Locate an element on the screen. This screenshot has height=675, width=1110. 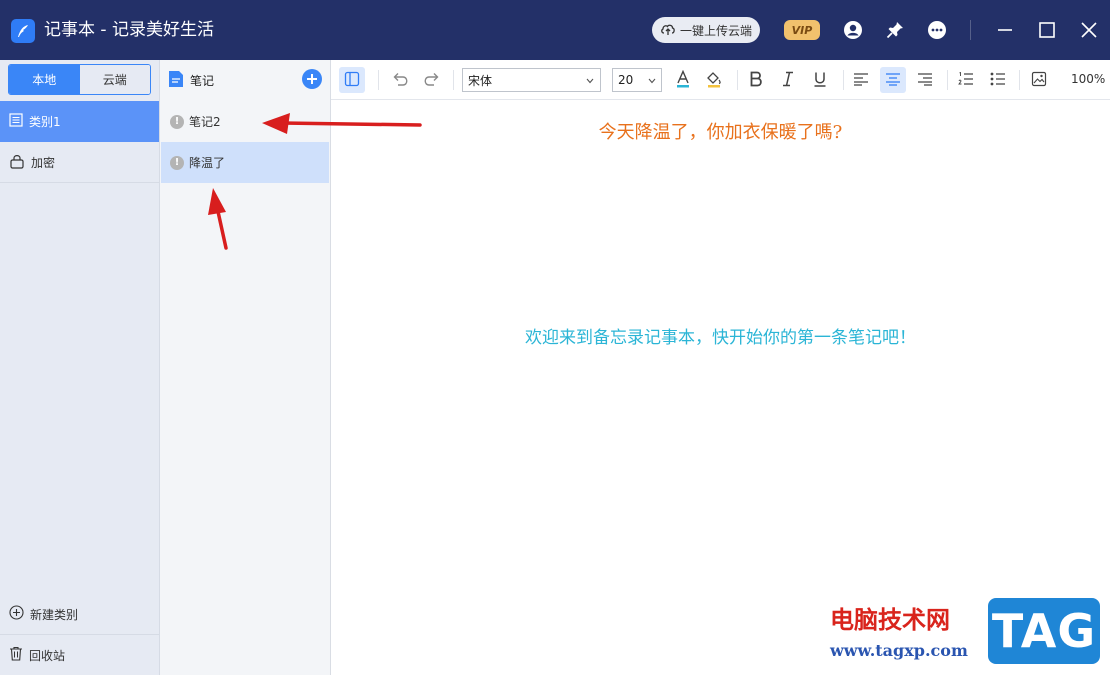
trash-icon is located at coordinates (16, 655).